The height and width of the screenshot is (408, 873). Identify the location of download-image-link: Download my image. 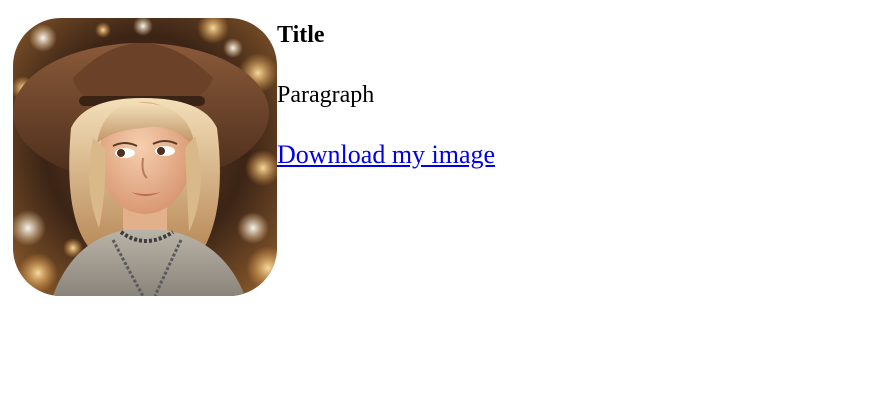
(386, 155).